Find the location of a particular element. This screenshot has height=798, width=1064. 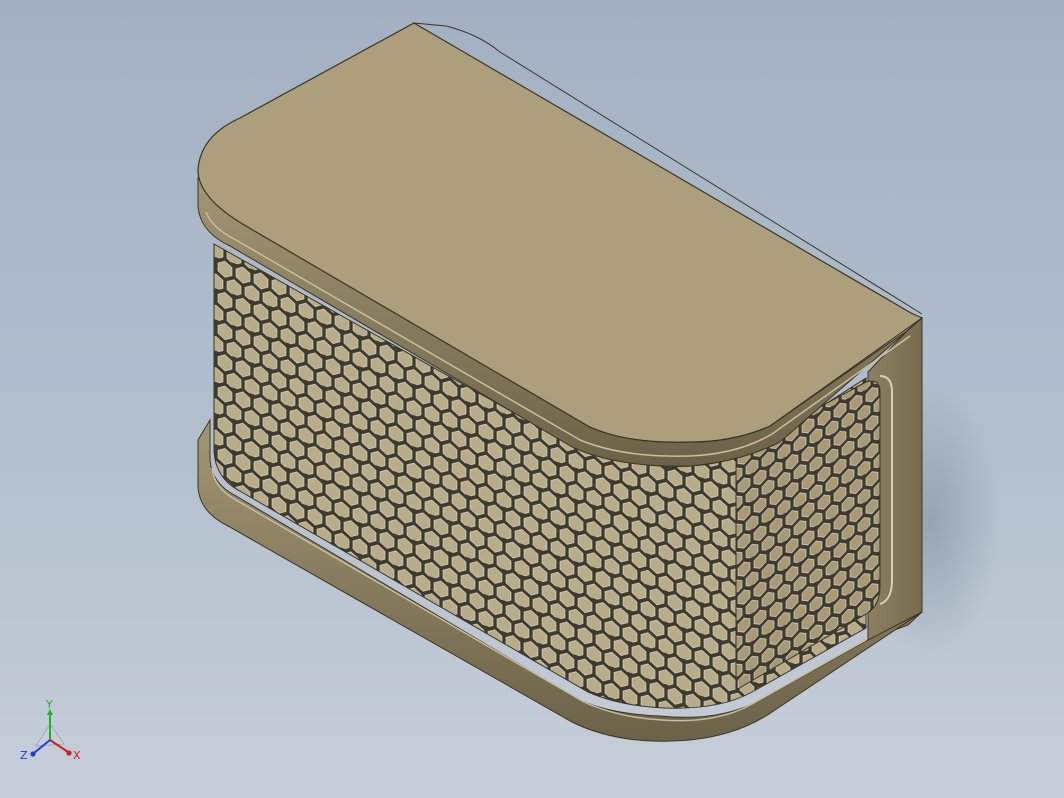

z-axis-label: Z is located at coordinates (24, 755).